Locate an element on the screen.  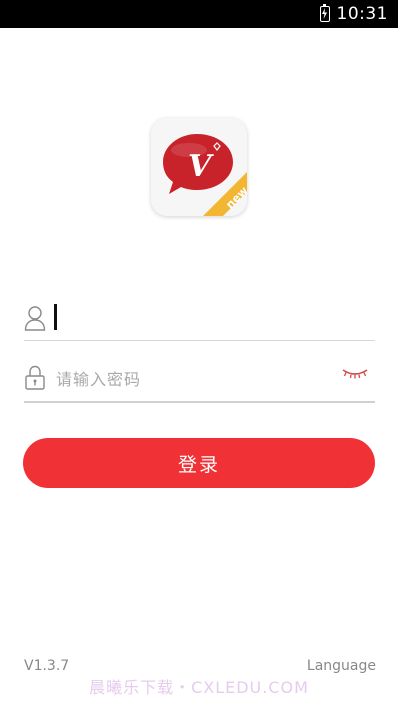
eye-closed-icon is located at coordinates (355, 374).